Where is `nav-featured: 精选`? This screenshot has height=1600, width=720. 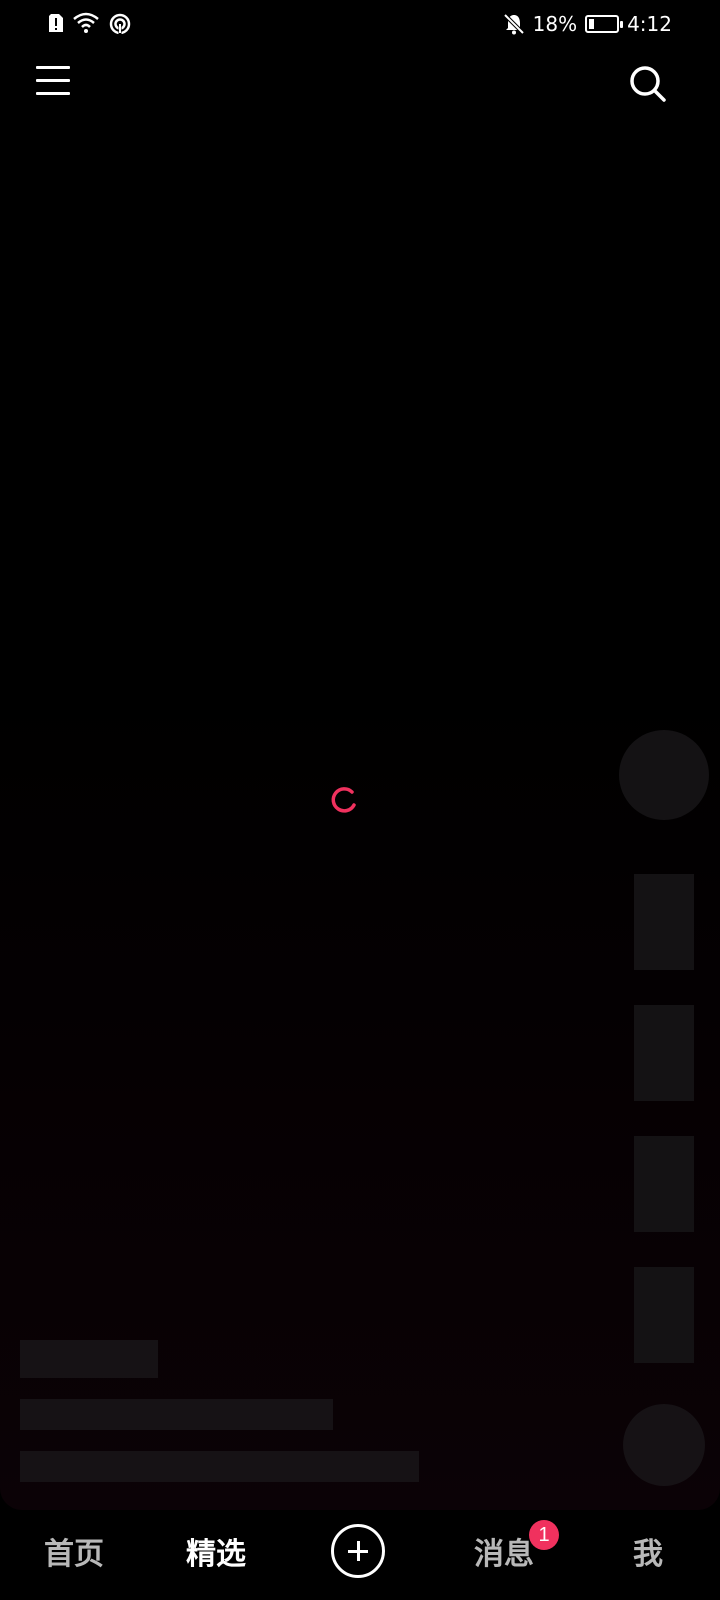 nav-featured: 精选 is located at coordinates (216, 1555).